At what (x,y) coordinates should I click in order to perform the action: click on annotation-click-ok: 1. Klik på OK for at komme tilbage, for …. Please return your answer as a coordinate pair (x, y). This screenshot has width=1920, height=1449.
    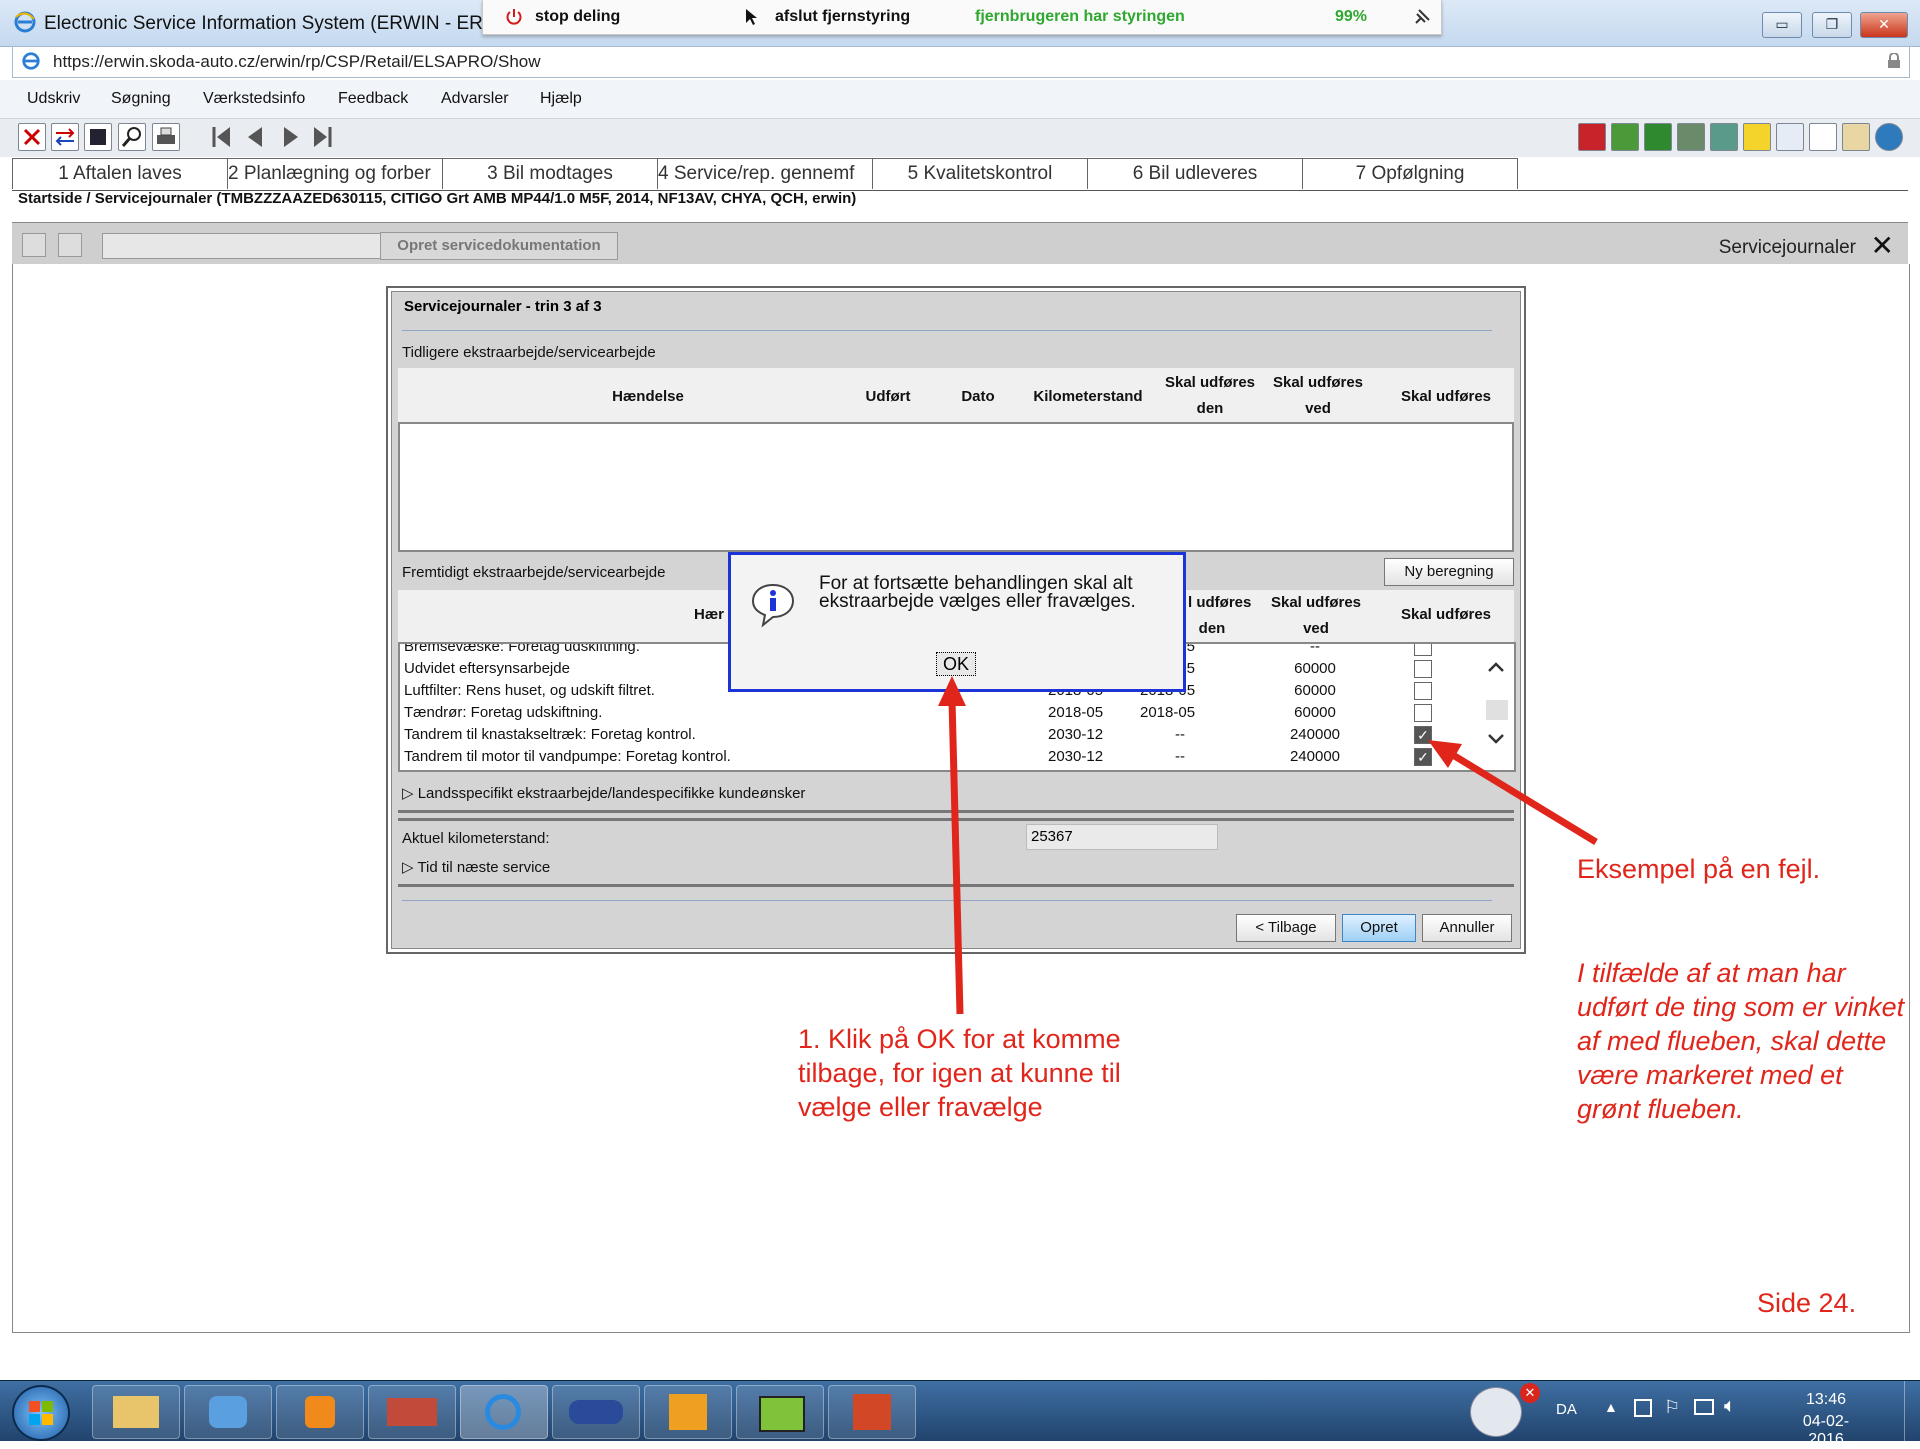
    Looking at the image, I should click on (959, 1073).